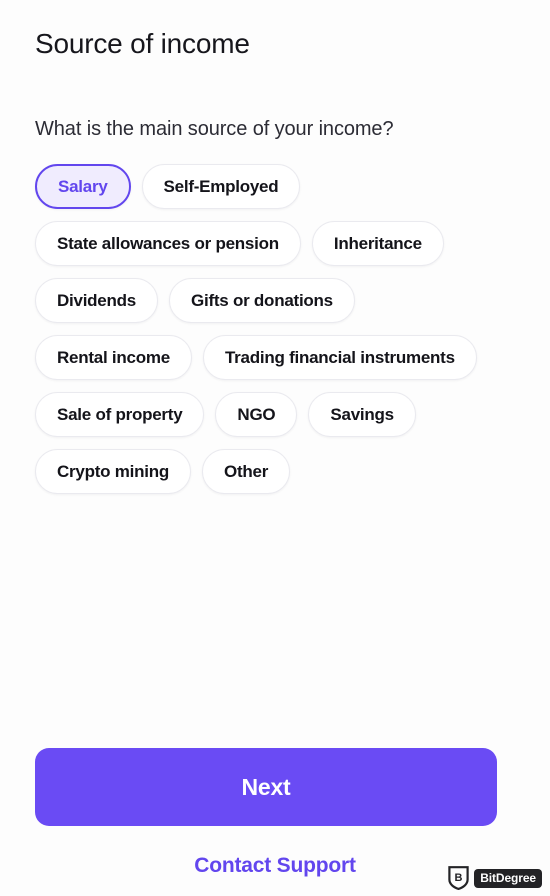  I want to click on bitdegree-watermark: B BitDegree, so click(495, 878).